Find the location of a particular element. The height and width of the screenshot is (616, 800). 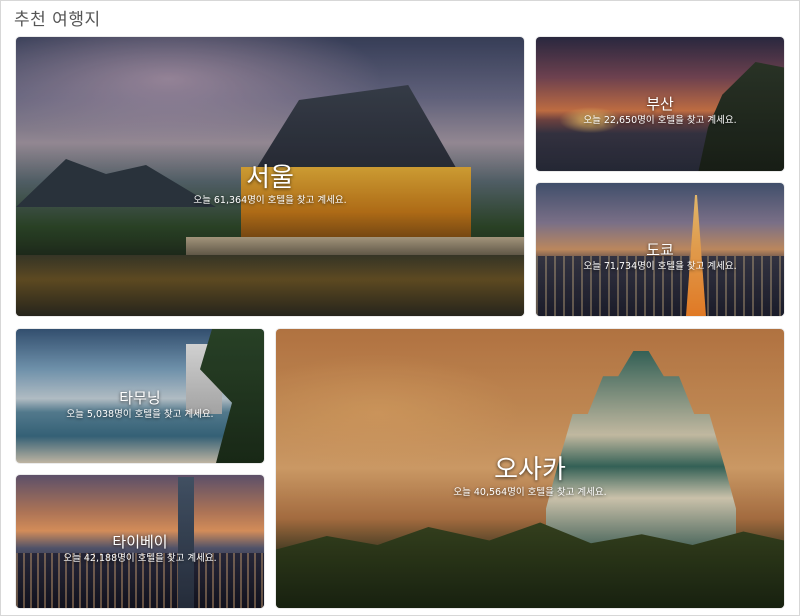

destination-card-taipei: 타이베이 오늘 42,188명이 호텔을 찾고 계세요. is located at coordinates (140, 541).